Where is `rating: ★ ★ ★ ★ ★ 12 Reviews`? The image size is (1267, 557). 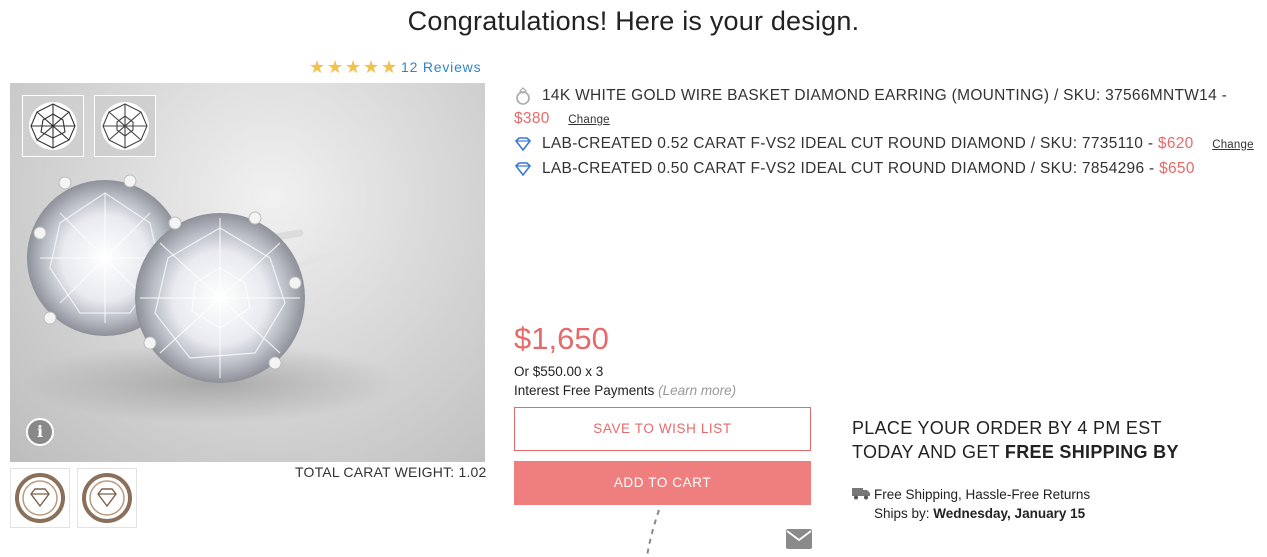 rating: ★ ★ ★ ★ ★ 12 Reviews is located at coordinates (395, 67).